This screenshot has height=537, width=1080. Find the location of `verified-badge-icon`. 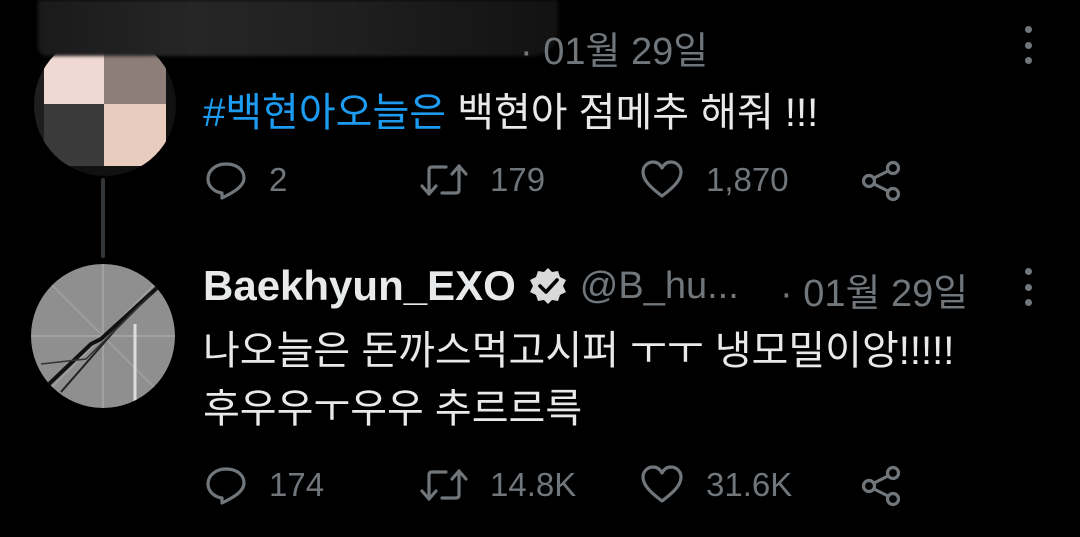

verified-badge-icon is located at coordinates (547, 286).